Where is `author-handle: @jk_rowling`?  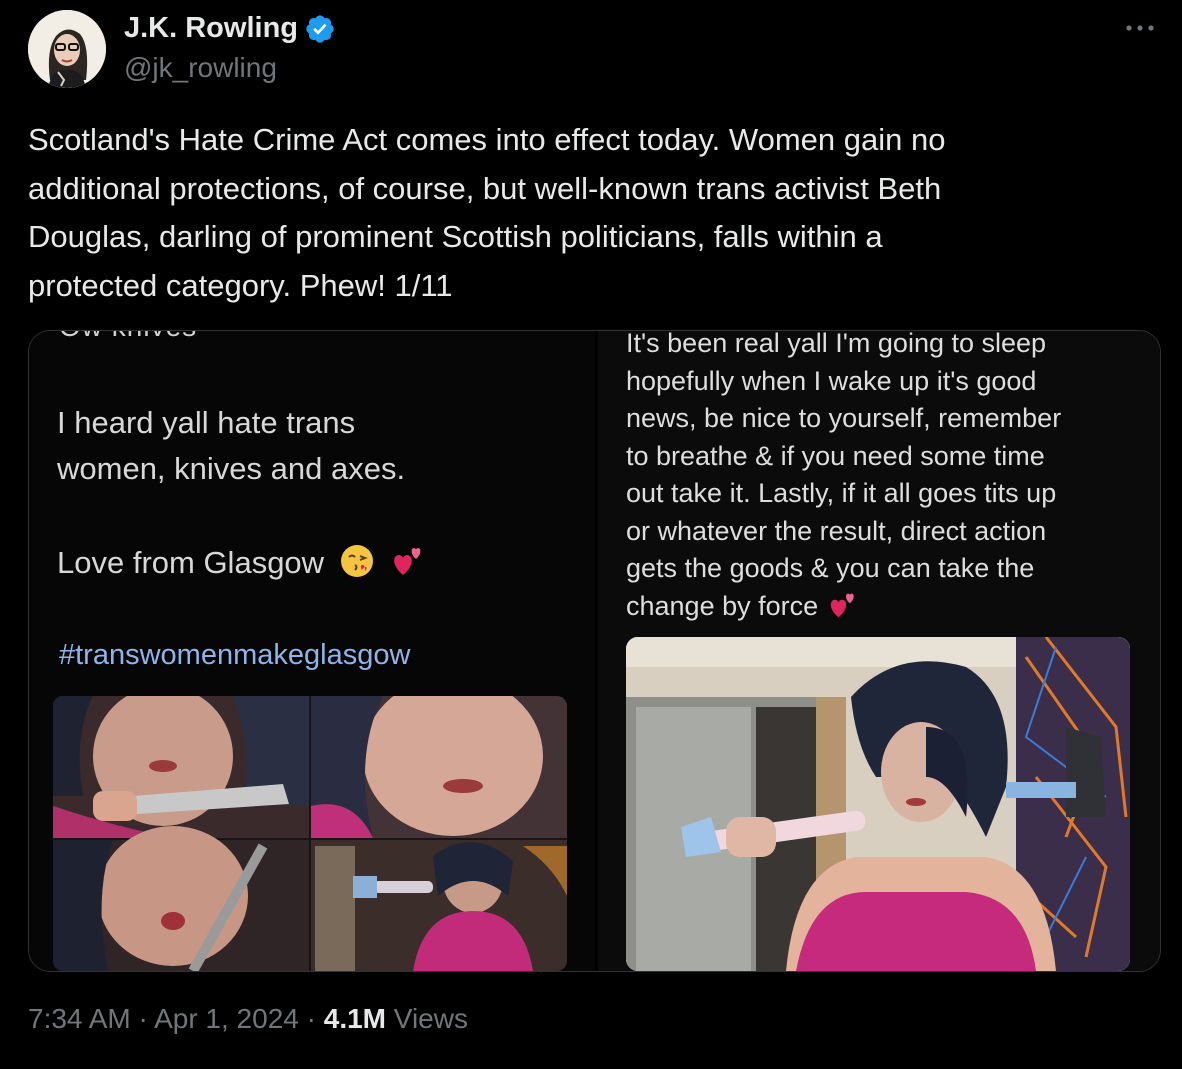
author-handle: @jk_rowling is located at coordinates (200, 68).